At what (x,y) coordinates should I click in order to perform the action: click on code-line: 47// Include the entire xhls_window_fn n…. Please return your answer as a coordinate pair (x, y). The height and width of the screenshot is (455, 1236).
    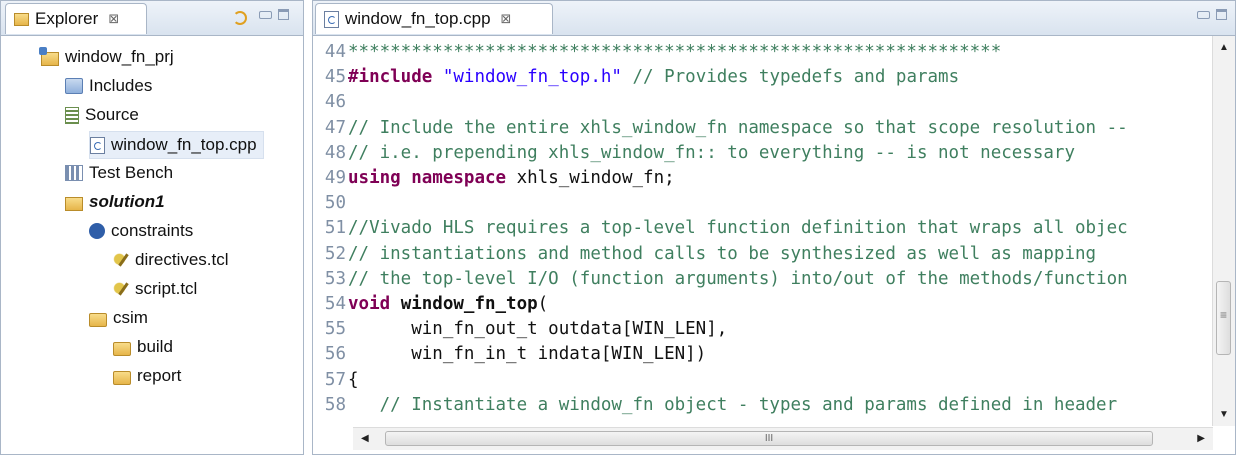
    Looking at the image, I should click on (720, 128).